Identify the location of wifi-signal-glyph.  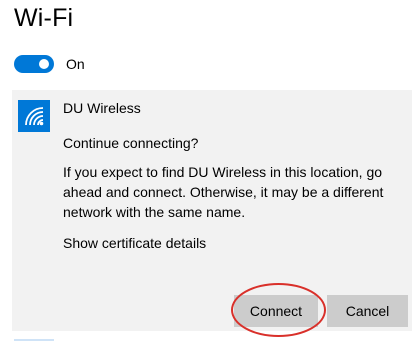
(34, 116).